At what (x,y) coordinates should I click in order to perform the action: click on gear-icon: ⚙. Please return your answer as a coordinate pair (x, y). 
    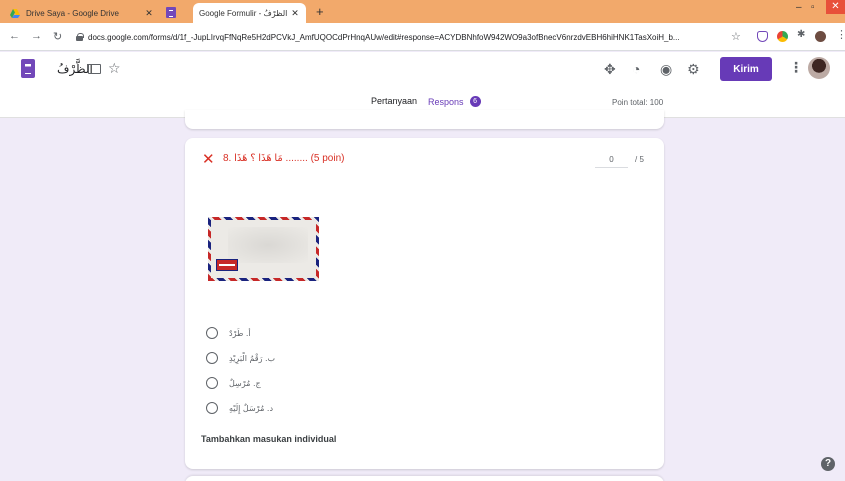
    Looking at the image, I should click on (693, 69).